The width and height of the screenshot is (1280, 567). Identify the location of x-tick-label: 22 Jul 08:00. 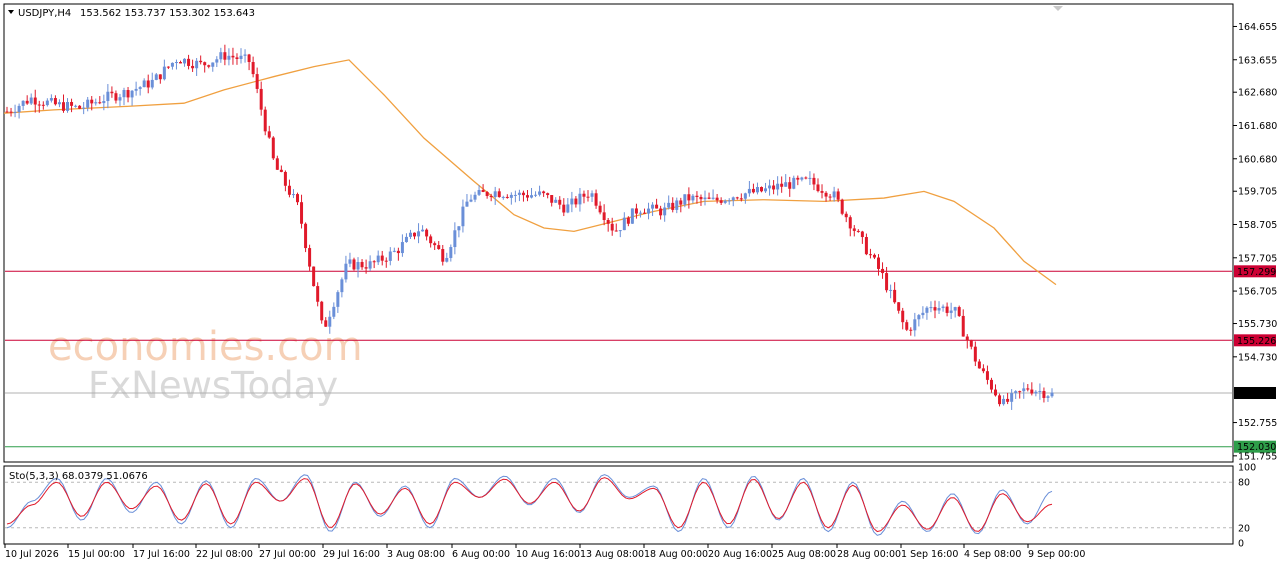
(224, 554).